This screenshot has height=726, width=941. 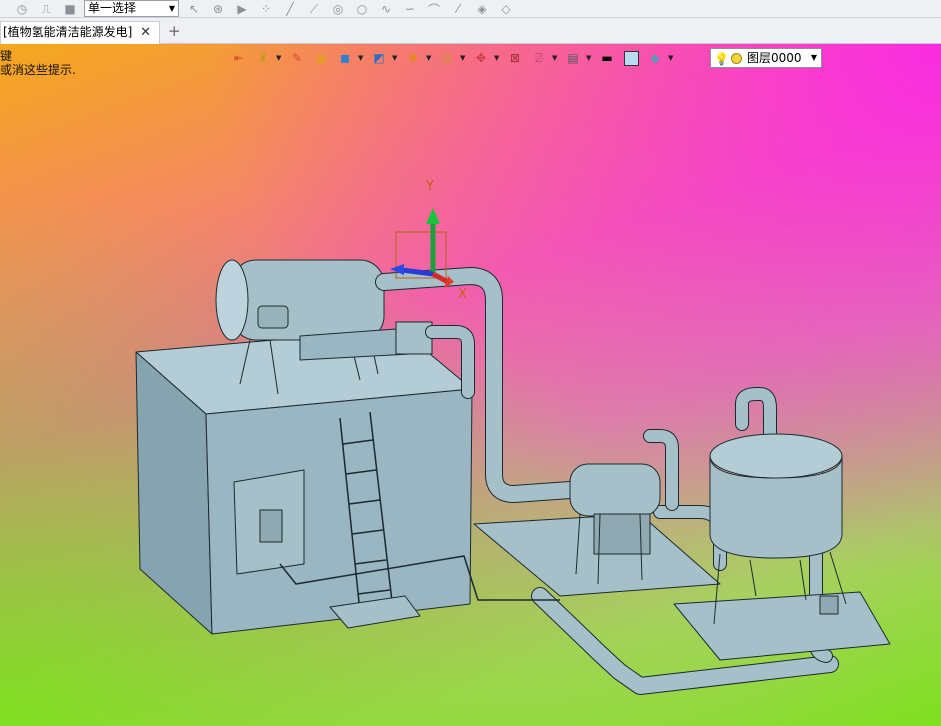 What do you see at coordinates (68, 32) in the screenshot?
I see `document-tab-label: [植物氢能清洁能源发电]` at bounding box center [68, 32].